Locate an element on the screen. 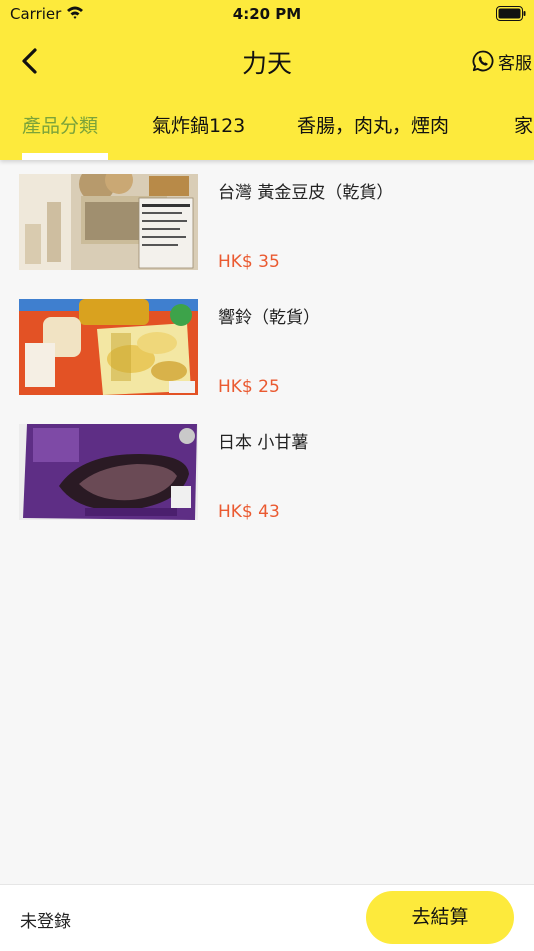 Image resolution: width=534 pixels, height=951 pixels. sweet-potato-package-photo is located at coordinates (108, 472).